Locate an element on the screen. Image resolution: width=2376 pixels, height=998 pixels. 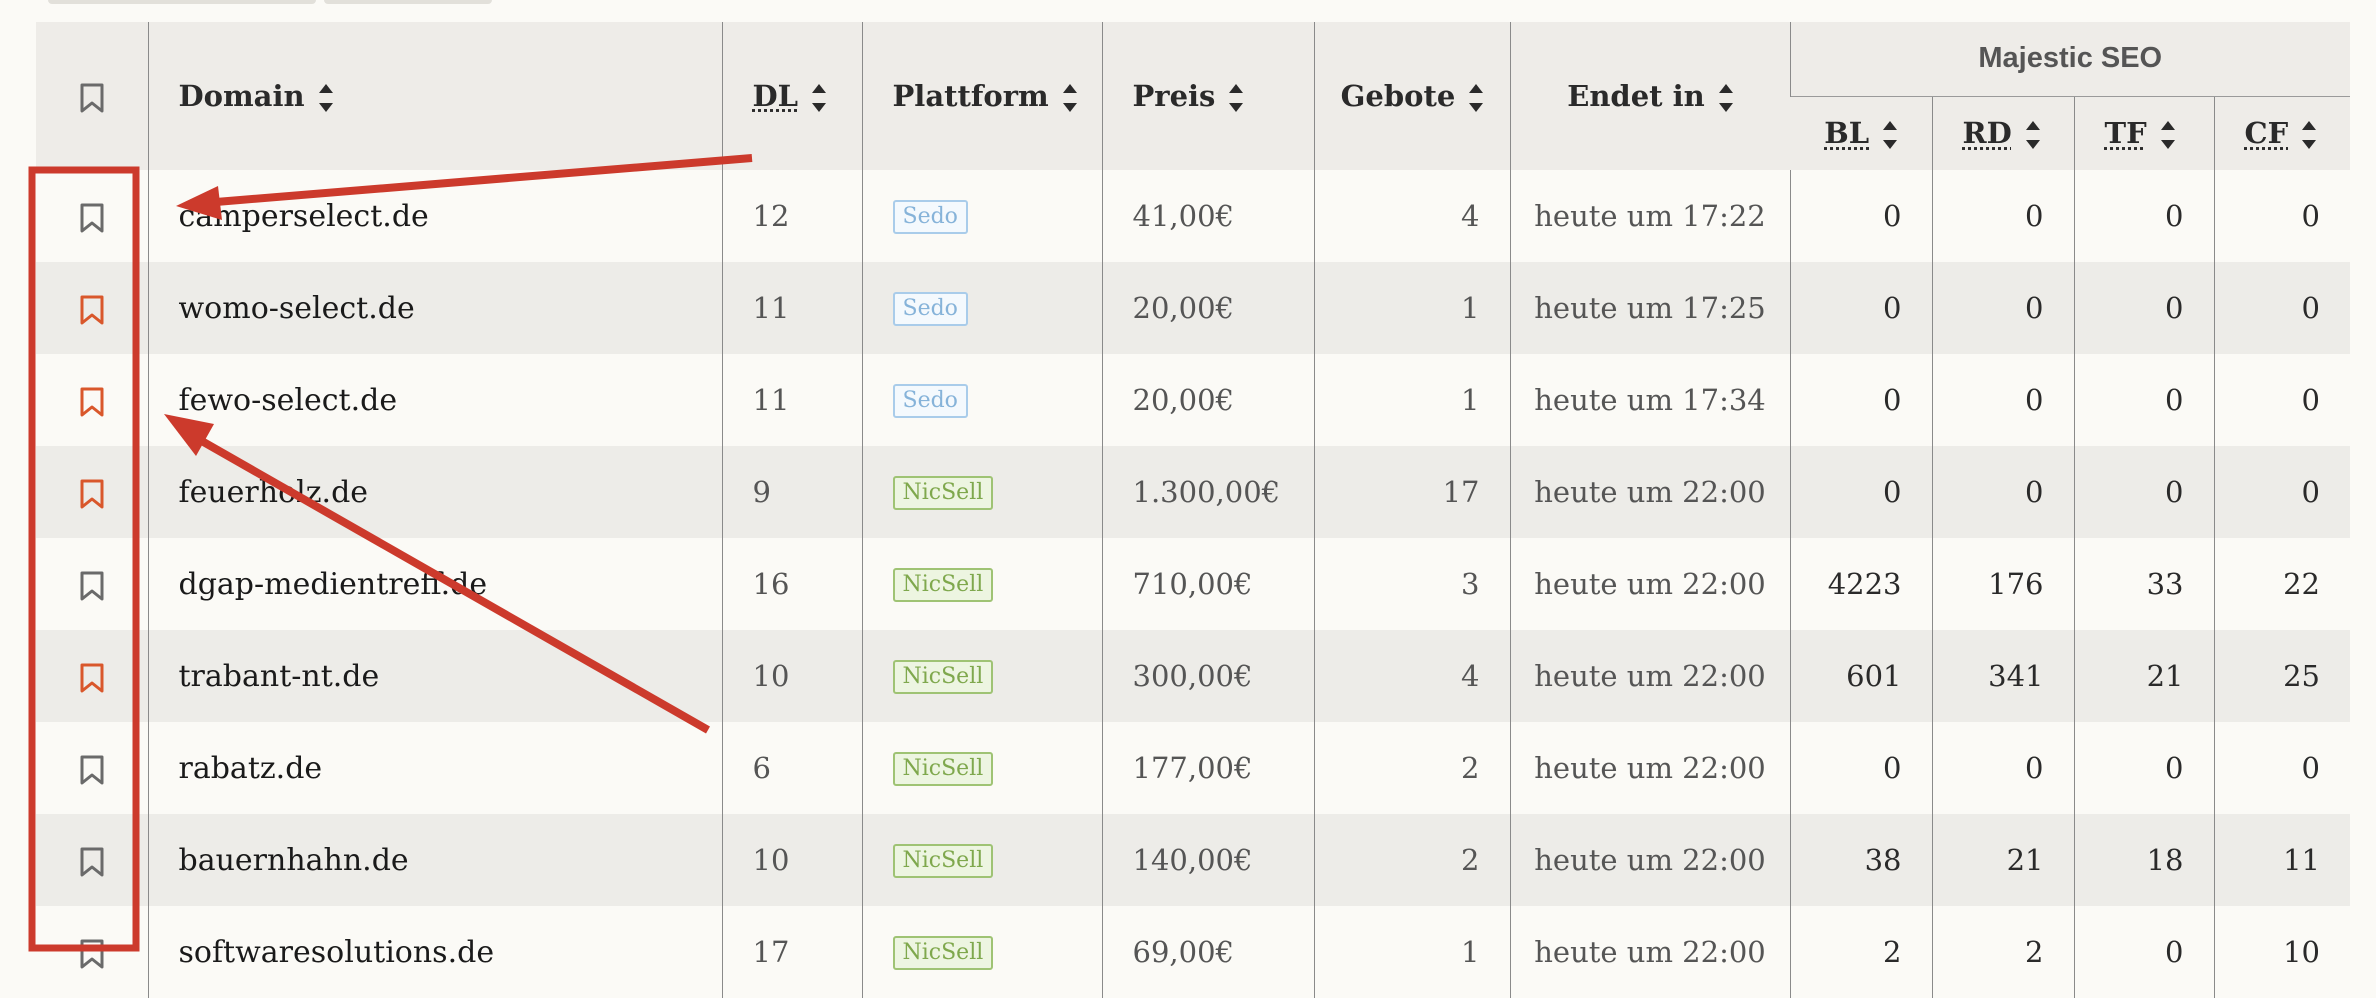
endet-in-column-header: Endet in is located at coordinates (1649, 96).